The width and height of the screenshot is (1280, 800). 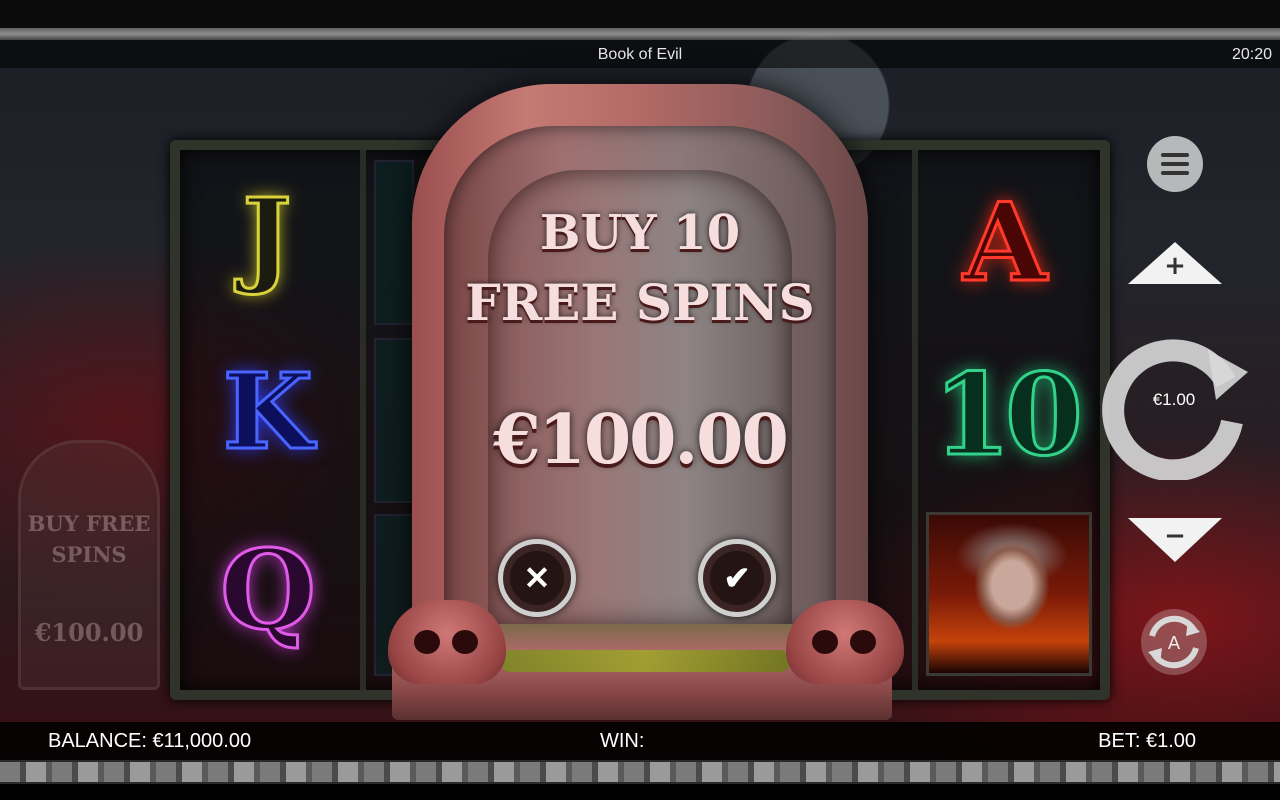 I want to click on buy-free-spins-label: BUY FREE SPINS, so click(x=89, y=539).